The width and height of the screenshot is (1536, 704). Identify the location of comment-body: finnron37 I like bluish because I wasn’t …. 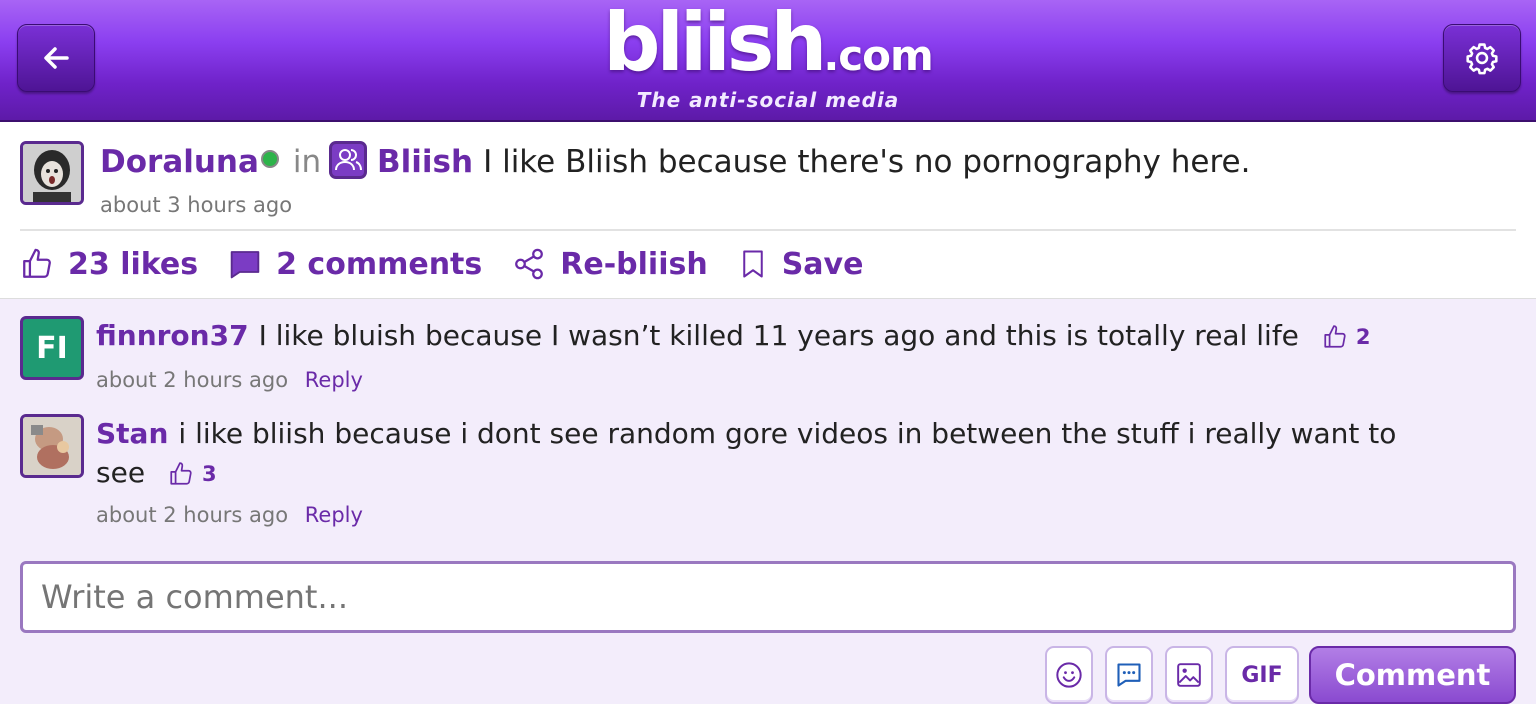
(756, 336).